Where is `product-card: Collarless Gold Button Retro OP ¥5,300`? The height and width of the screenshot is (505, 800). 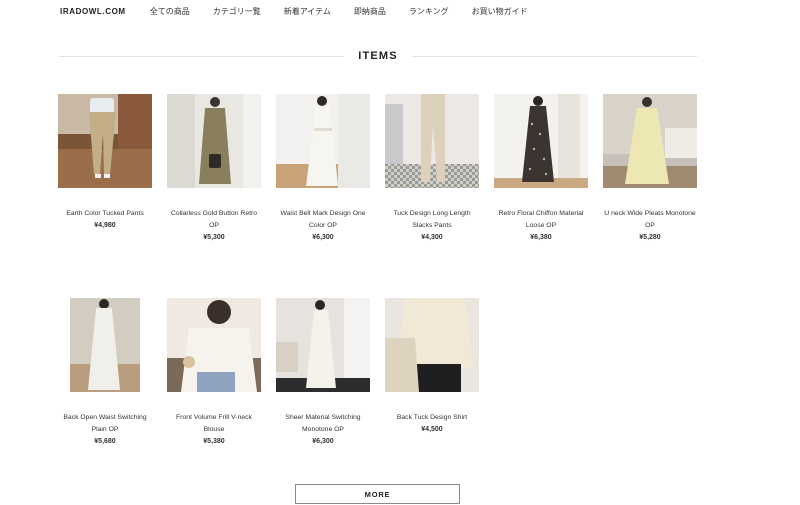 product-card: Collarless Gold Button Retro OP ¥5,300 is located at coordinates (214, 167).